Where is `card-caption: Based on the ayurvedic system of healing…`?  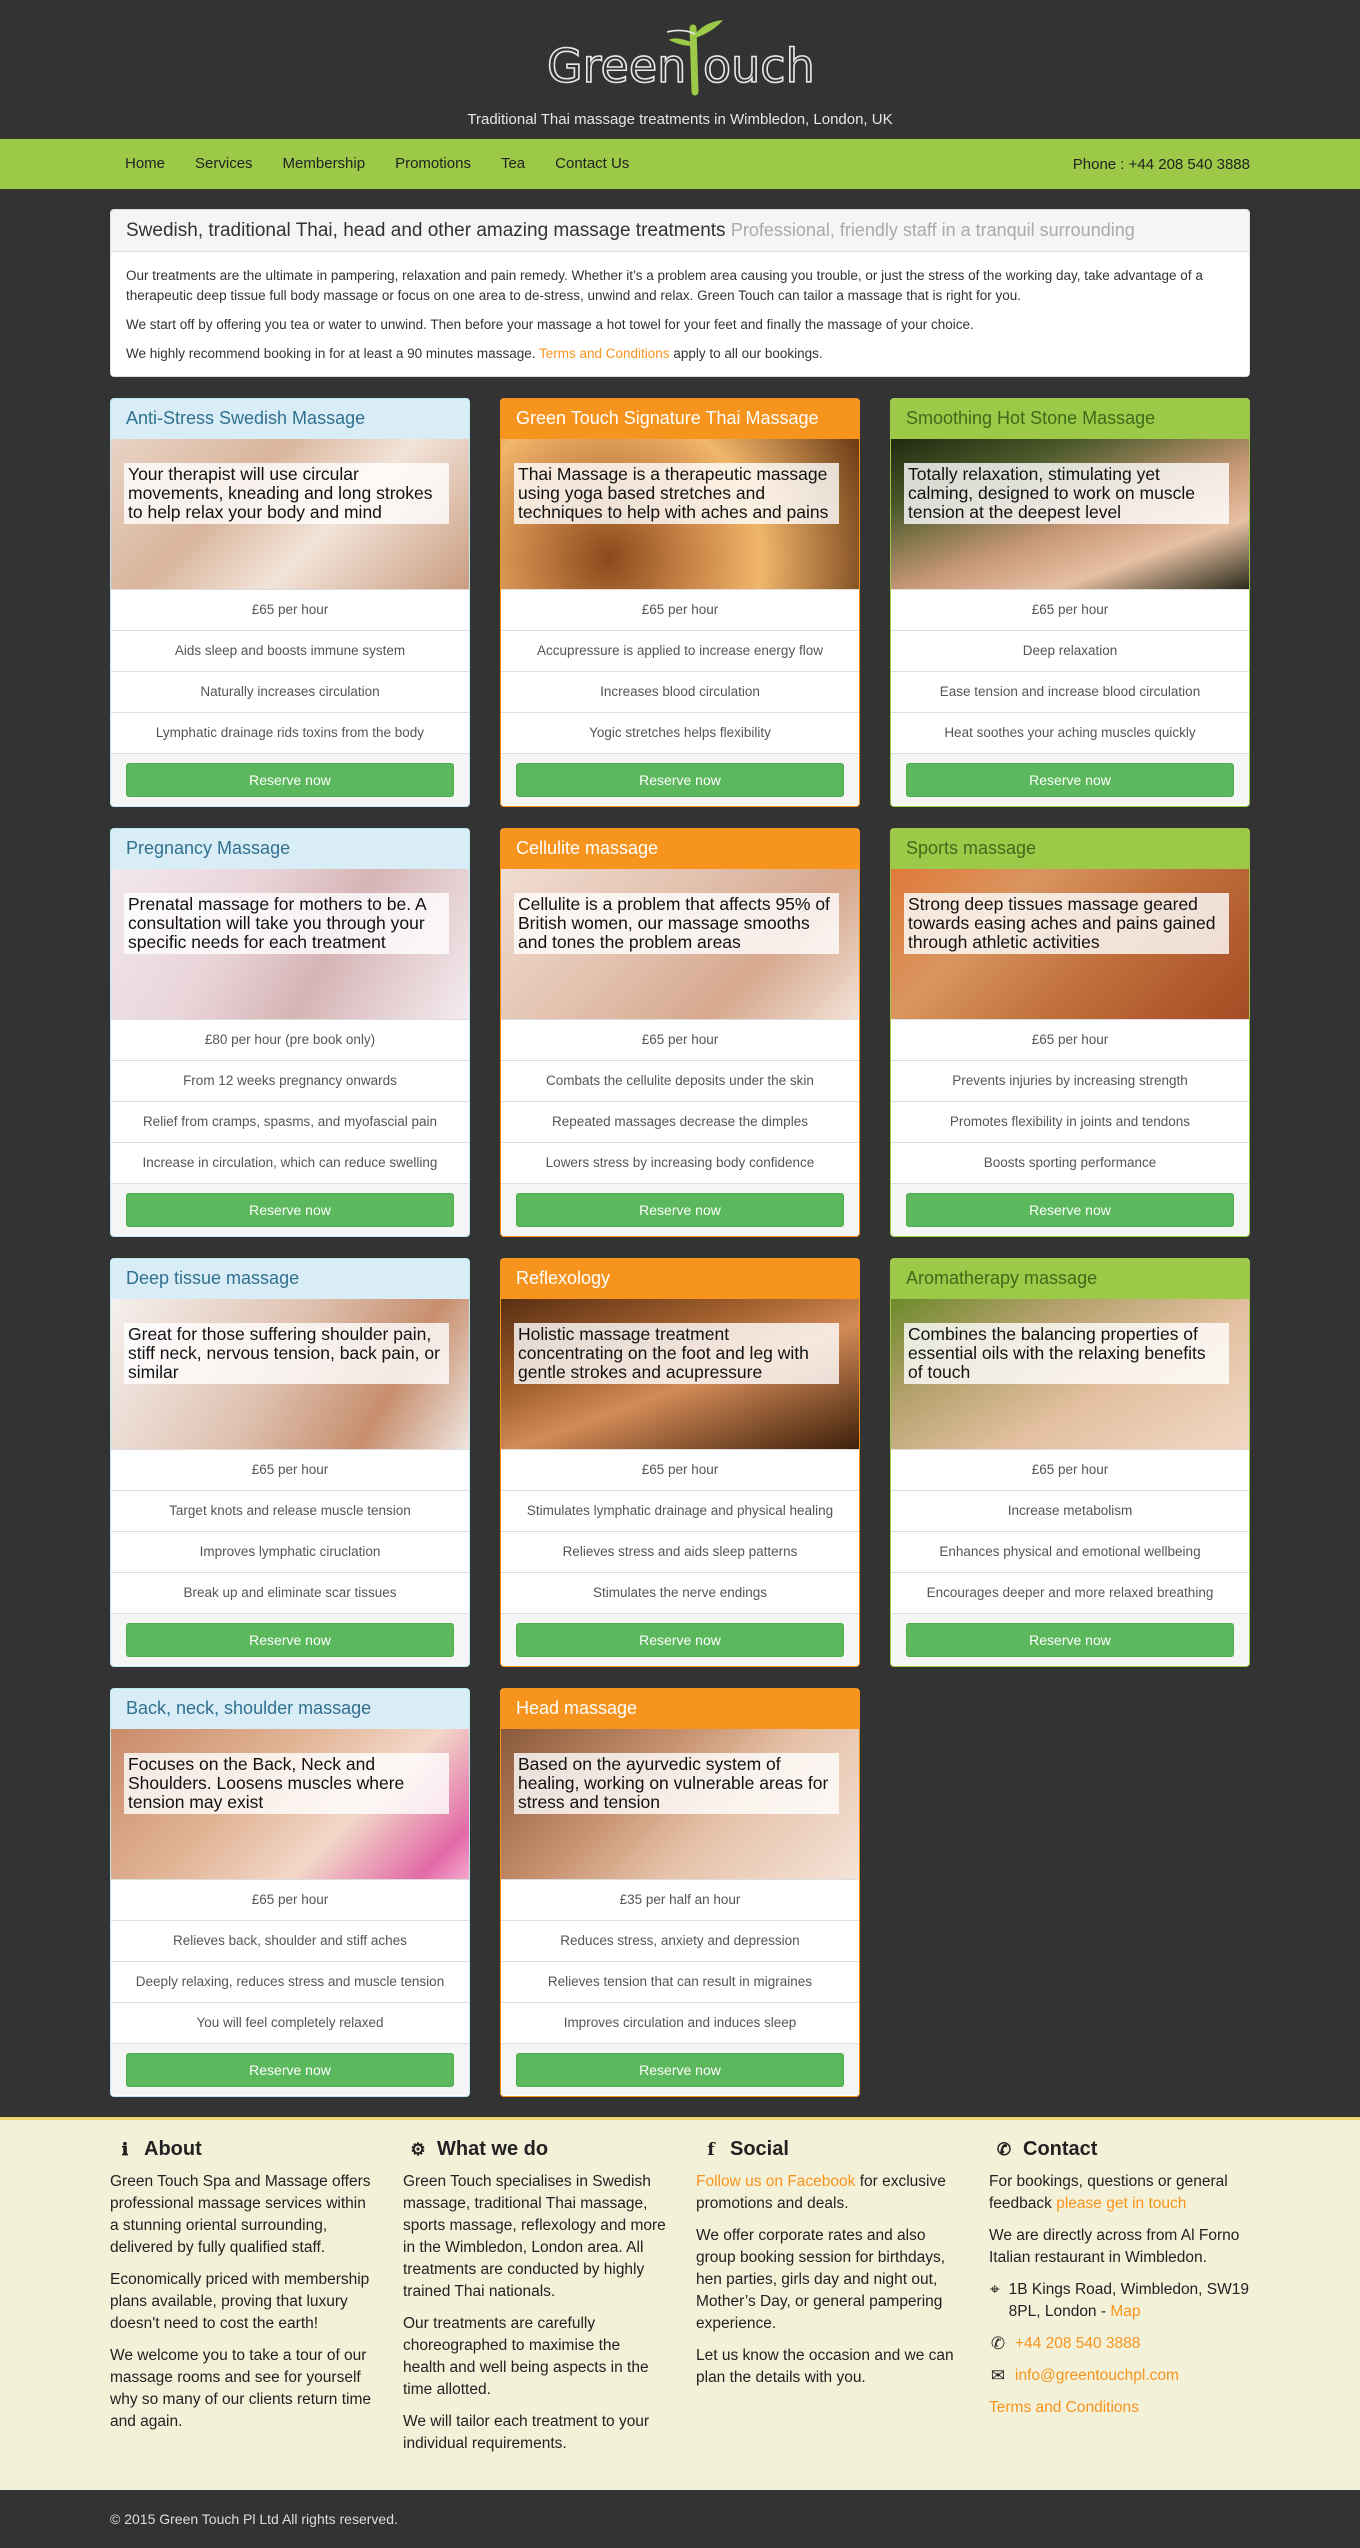 card-caption: Based on the ayurvedic system of healing… is located at coordinates (676, 1783).